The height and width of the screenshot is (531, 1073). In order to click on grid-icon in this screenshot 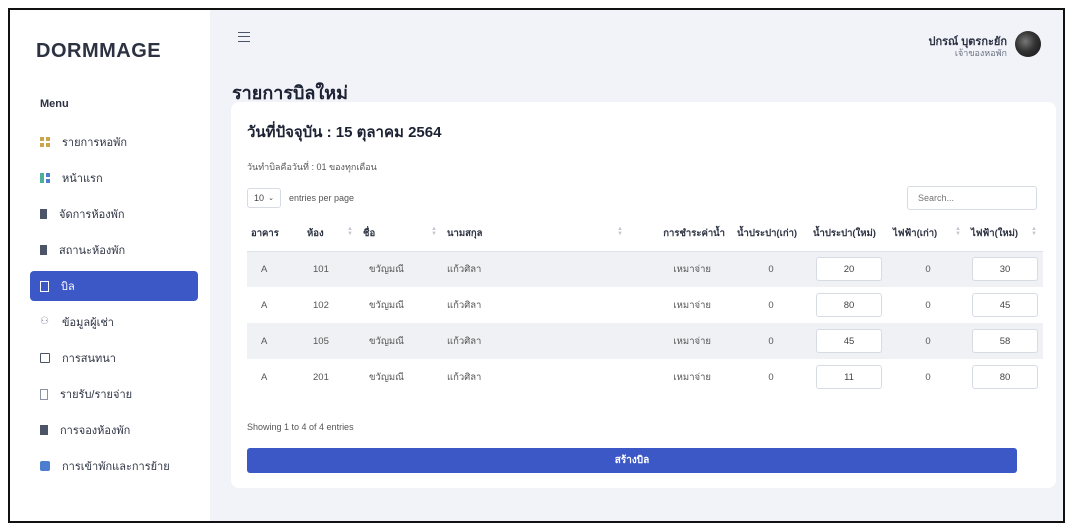, I will do `click(45, 142)`.